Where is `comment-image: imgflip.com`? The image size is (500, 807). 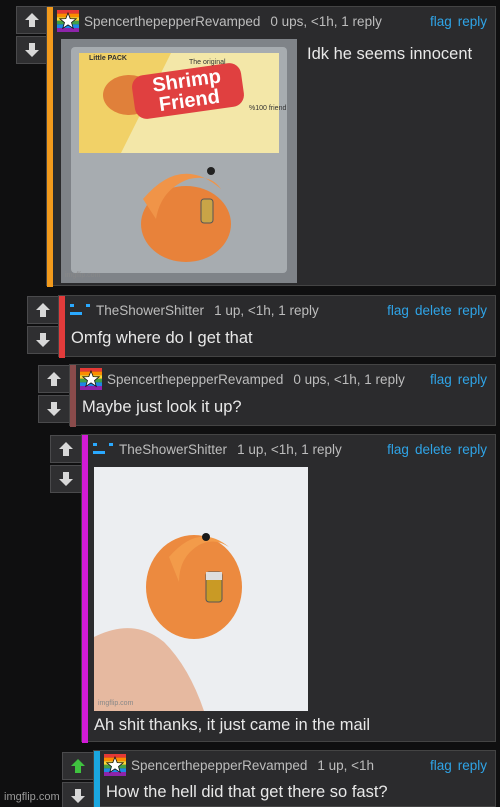
comment-image: imgflip.com is located at coordinates (201, 589).